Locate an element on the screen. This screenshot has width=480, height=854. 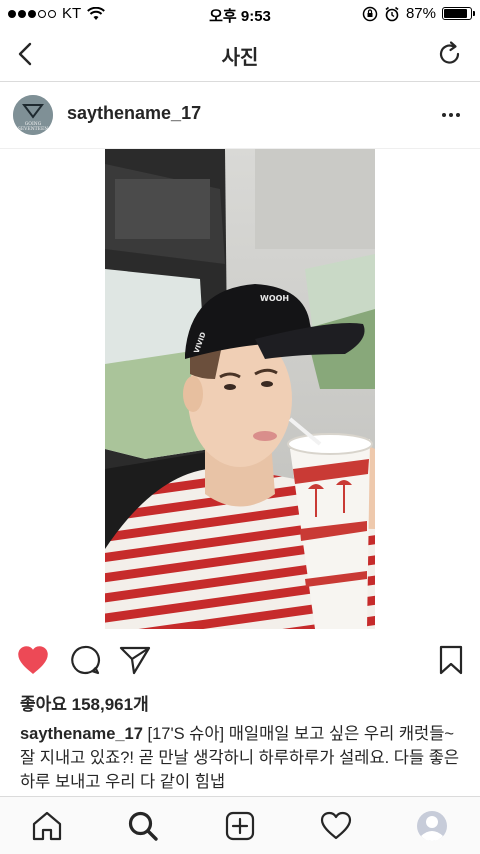
bookmark-icon is located at coordinates (451, 660).